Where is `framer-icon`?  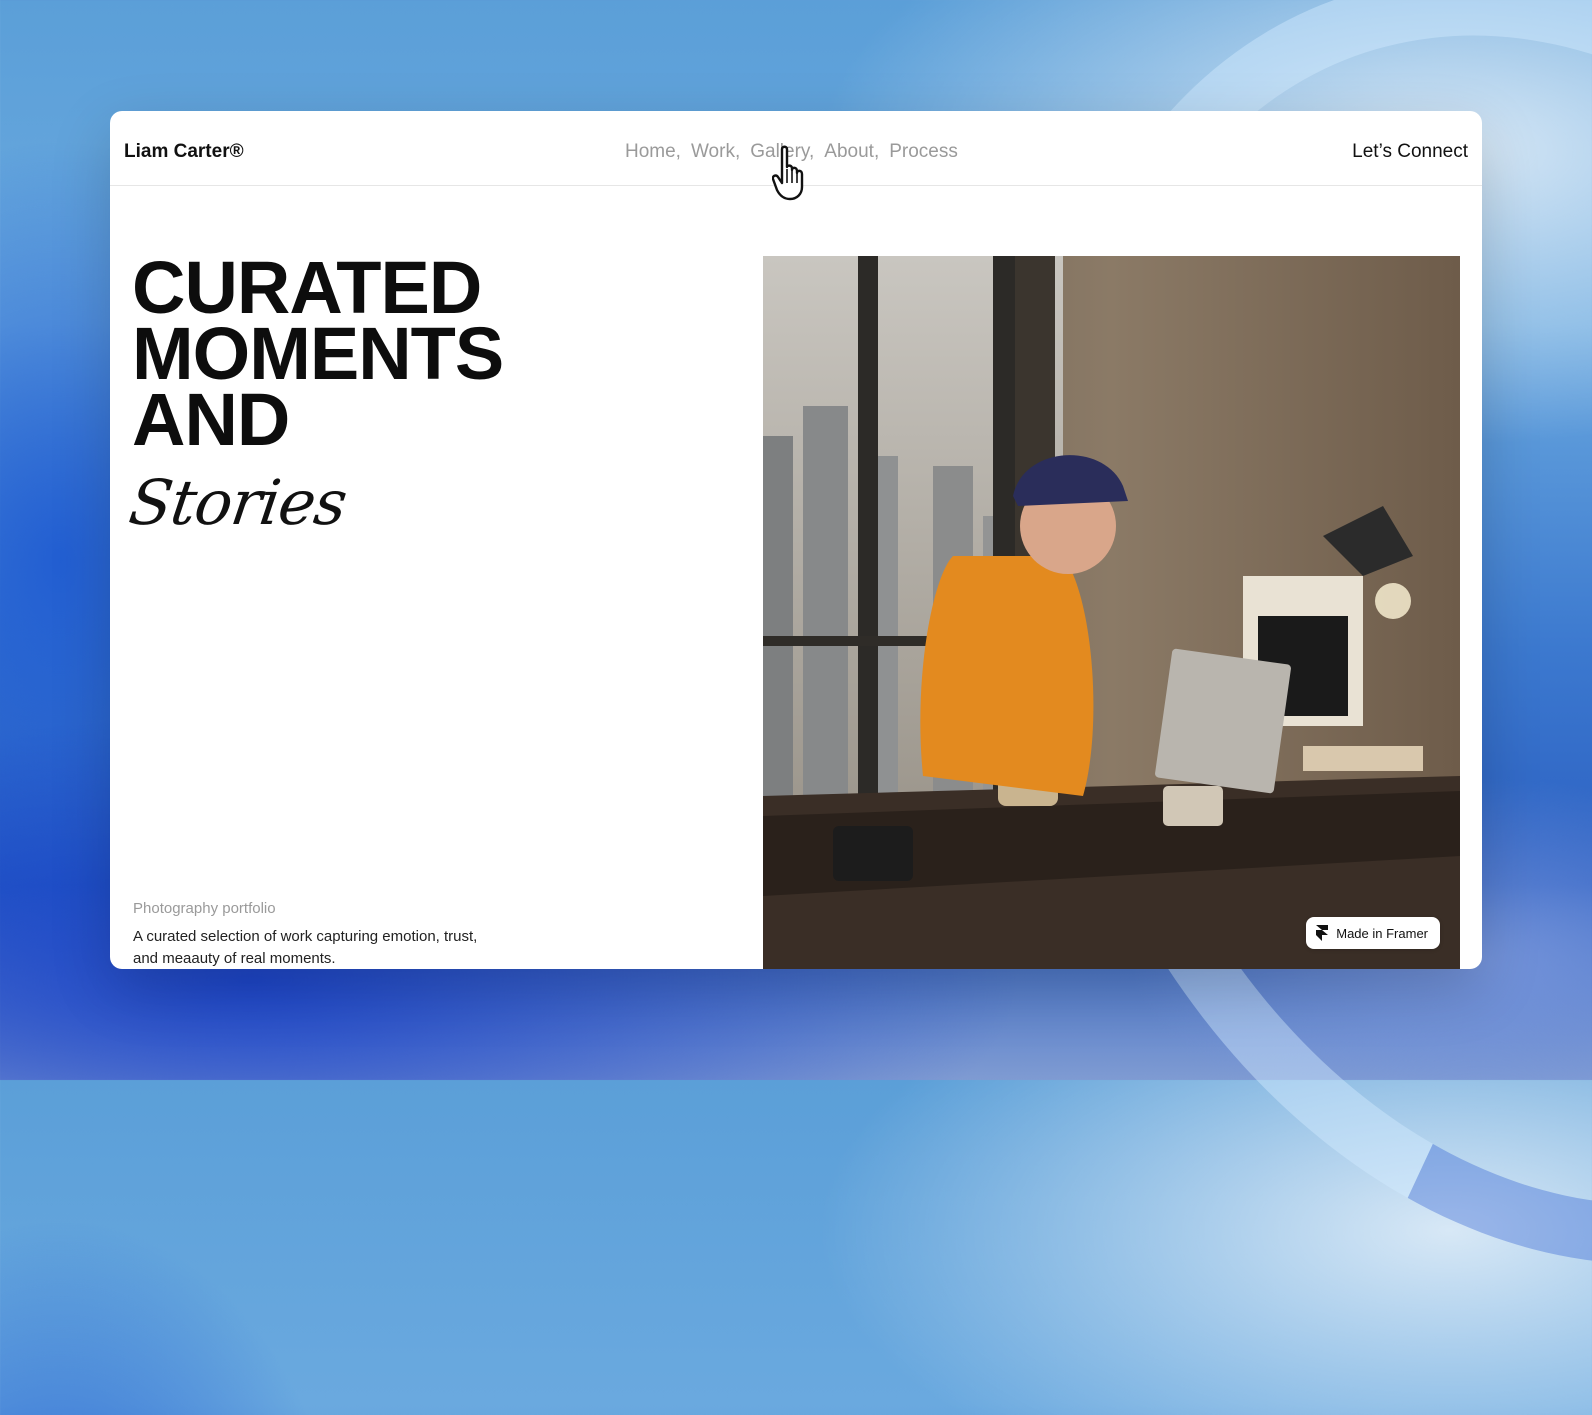 framer-icon is located at coordinates (1322, 933).